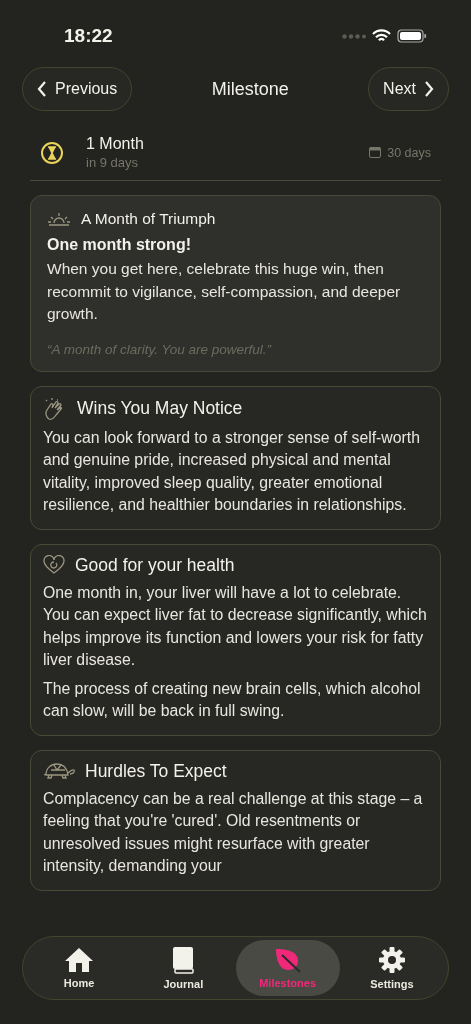  Describe the element at coordinates (160, 408) in the screenshot. I see `card-title: Wins You May Notice` at that location.